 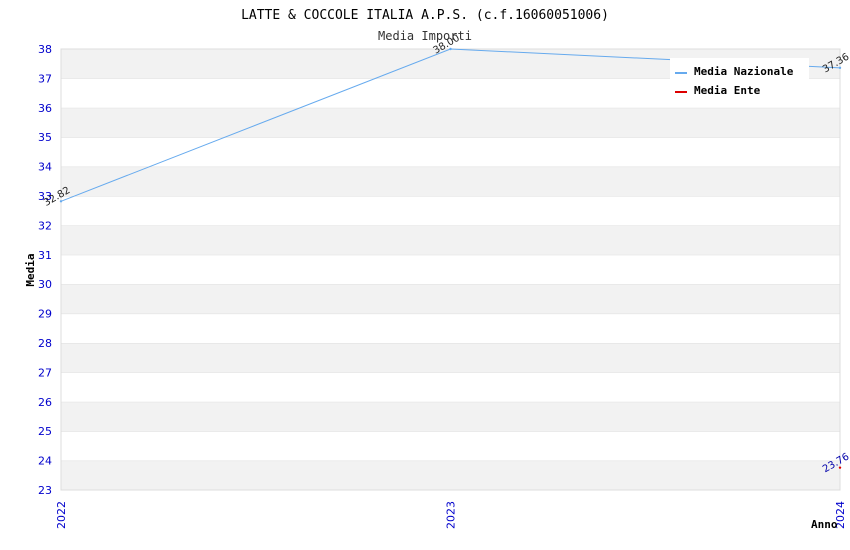 I want to click on y-axis-ticks: 23242526272829303132333435363738, so click(x=45, y=270).